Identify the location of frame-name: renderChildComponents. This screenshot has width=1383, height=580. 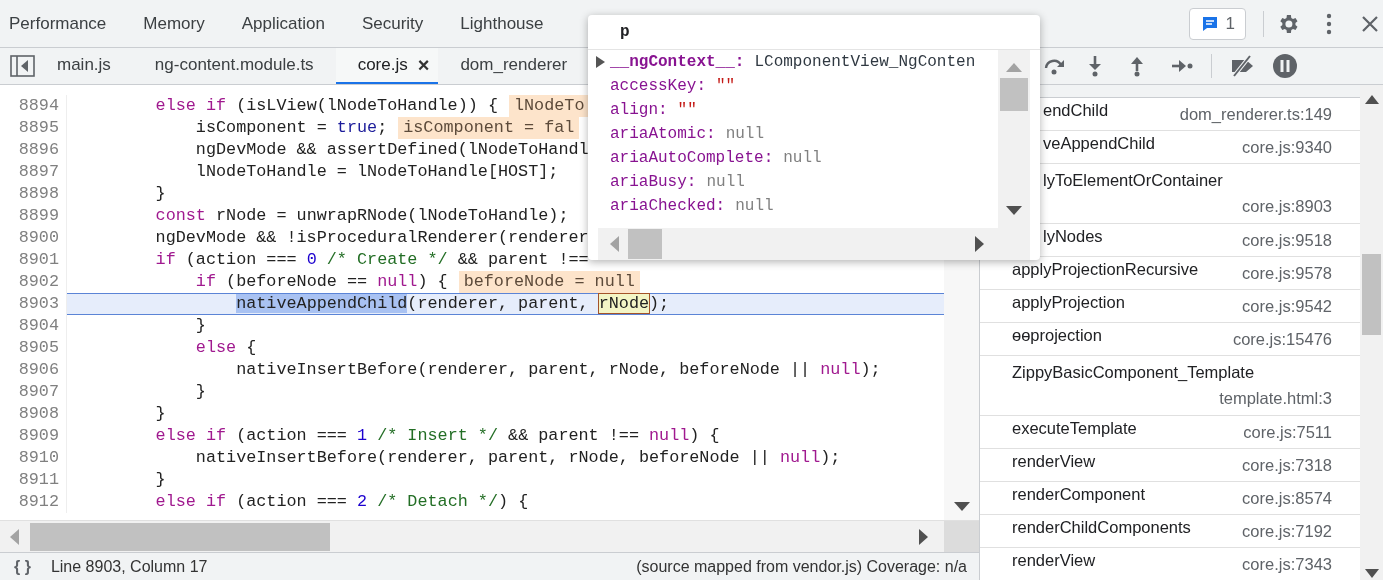
(1101, 527).